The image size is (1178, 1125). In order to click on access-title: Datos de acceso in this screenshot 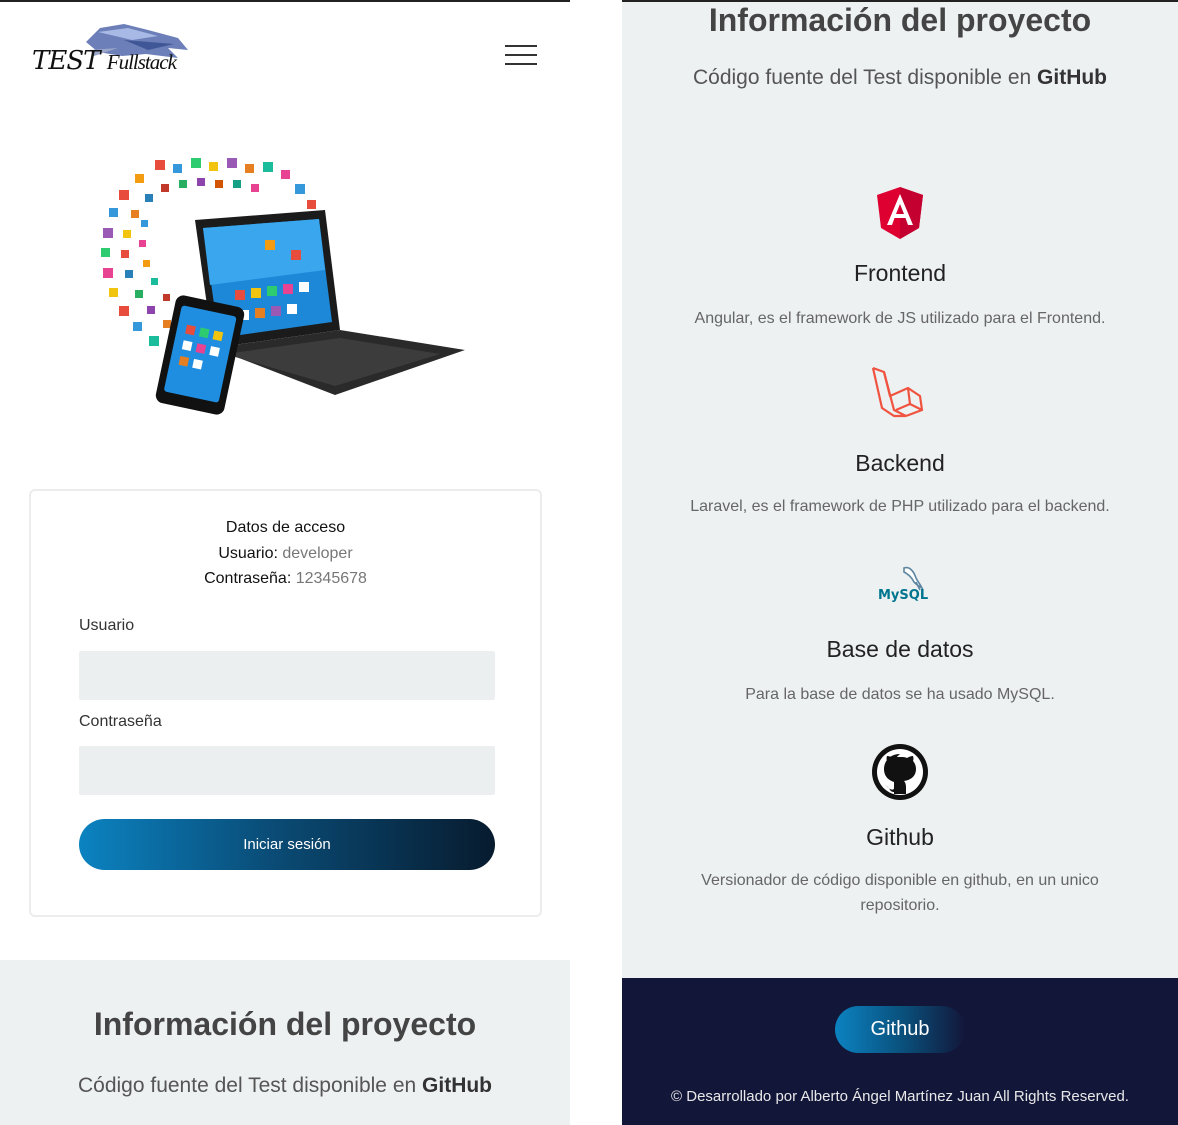, I will do `click(285, 527)`.